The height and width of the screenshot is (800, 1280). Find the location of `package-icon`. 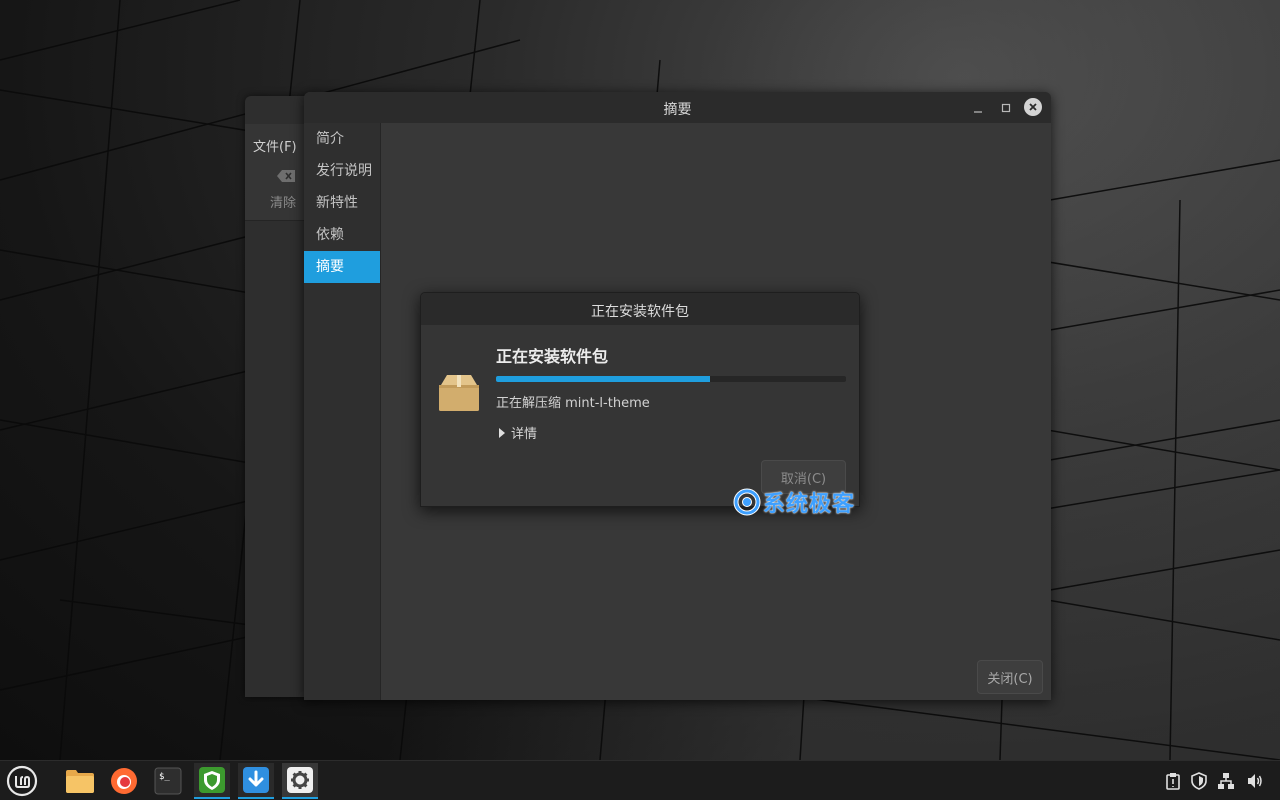

package-icon is located at coordinates (459, 393).